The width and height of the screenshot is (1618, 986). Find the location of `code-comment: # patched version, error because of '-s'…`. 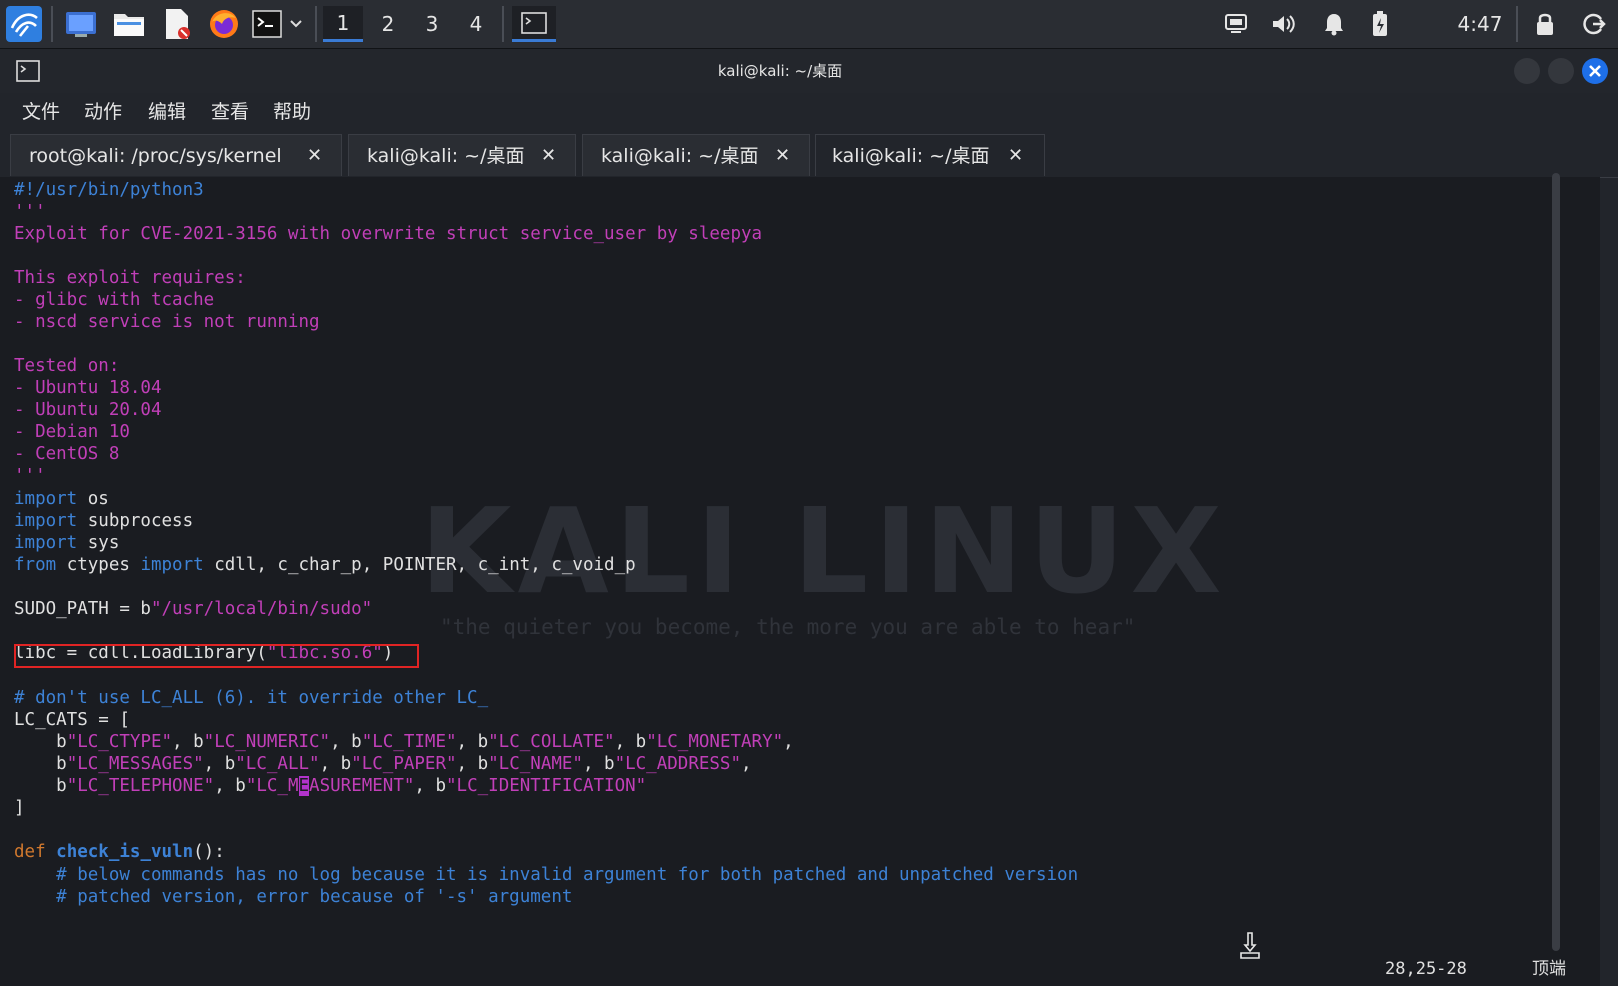

code-comment: # patched version, error because of '-s'… is located at coordinates (293, 897).